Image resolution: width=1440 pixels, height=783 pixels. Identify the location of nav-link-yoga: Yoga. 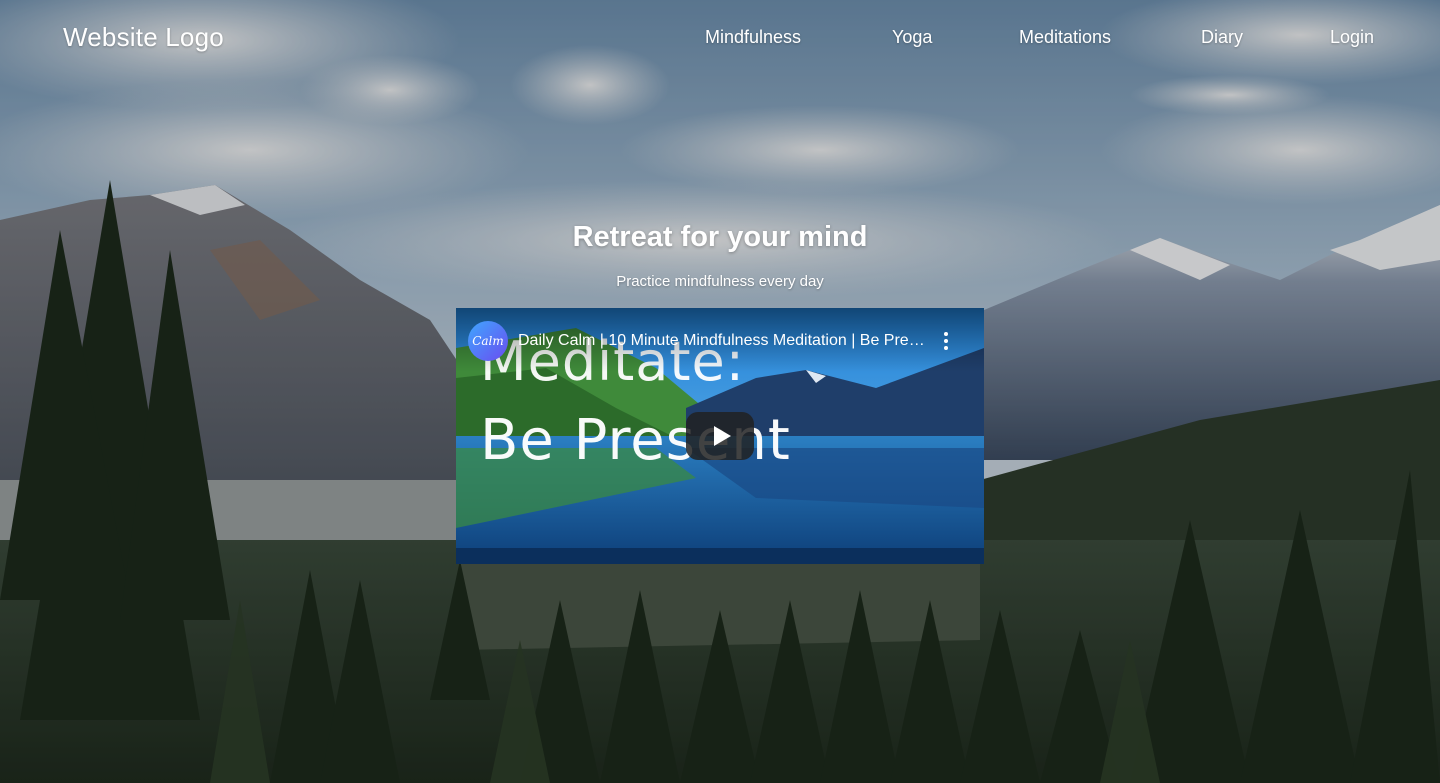
(912, 37).